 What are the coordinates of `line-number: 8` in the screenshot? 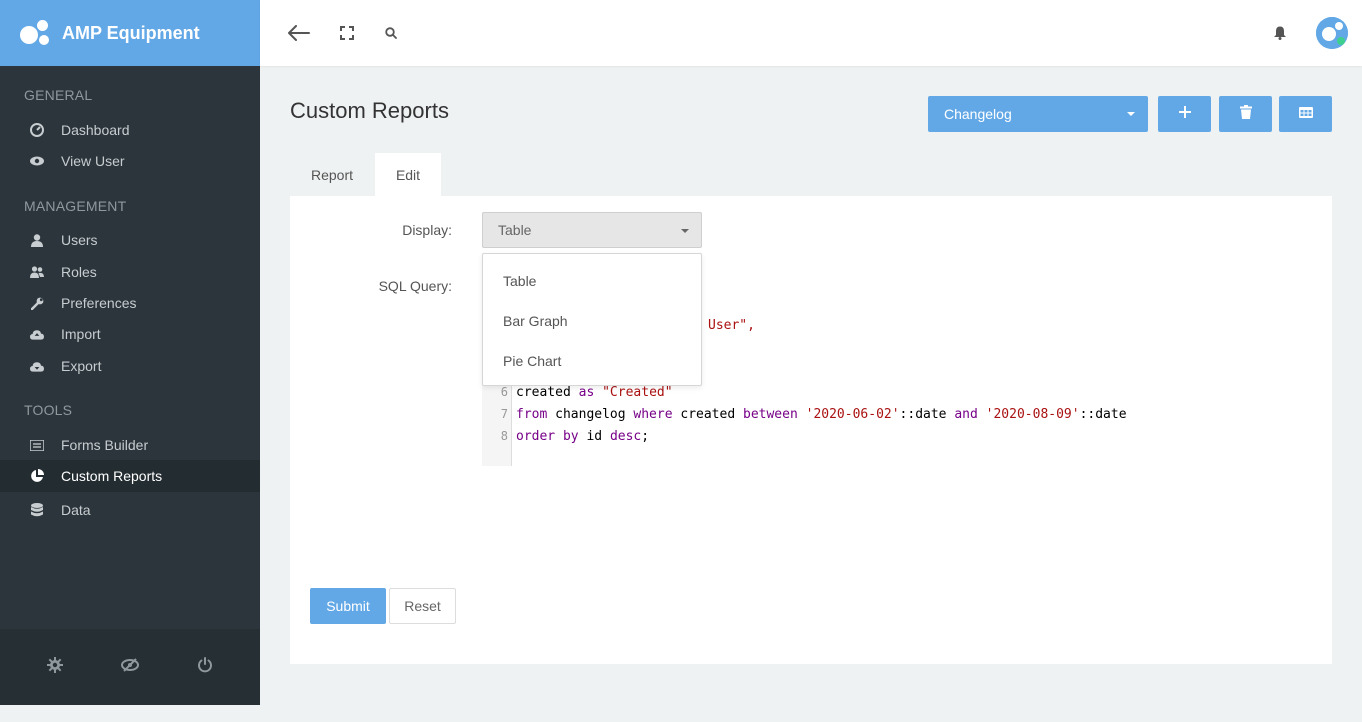 It's located at (504, 436).